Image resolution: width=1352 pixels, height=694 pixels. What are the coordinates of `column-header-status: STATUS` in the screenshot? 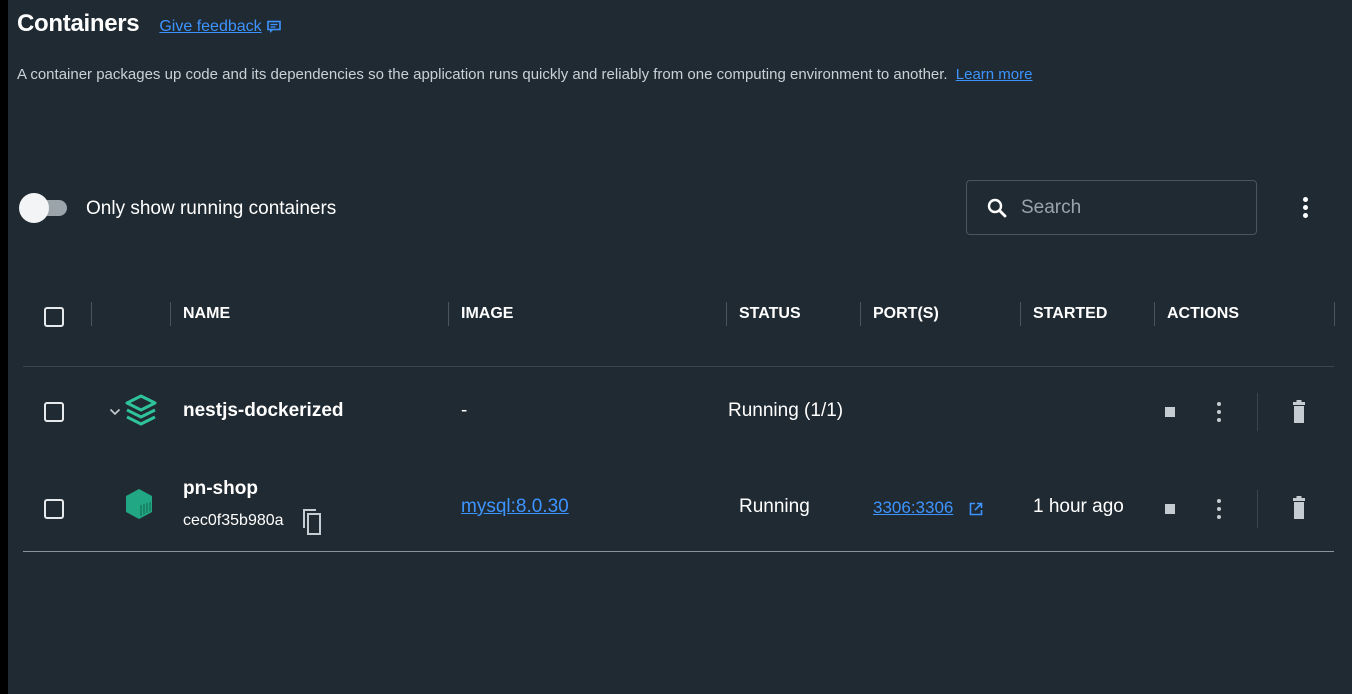 It's located at (770, 314).